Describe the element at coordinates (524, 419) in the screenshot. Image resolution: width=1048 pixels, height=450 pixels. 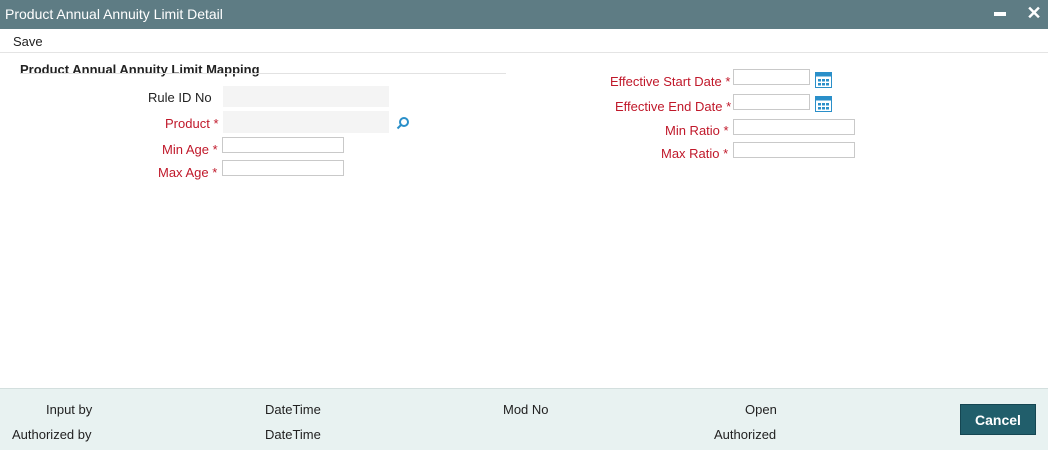
I see `audit-footer` at that location.